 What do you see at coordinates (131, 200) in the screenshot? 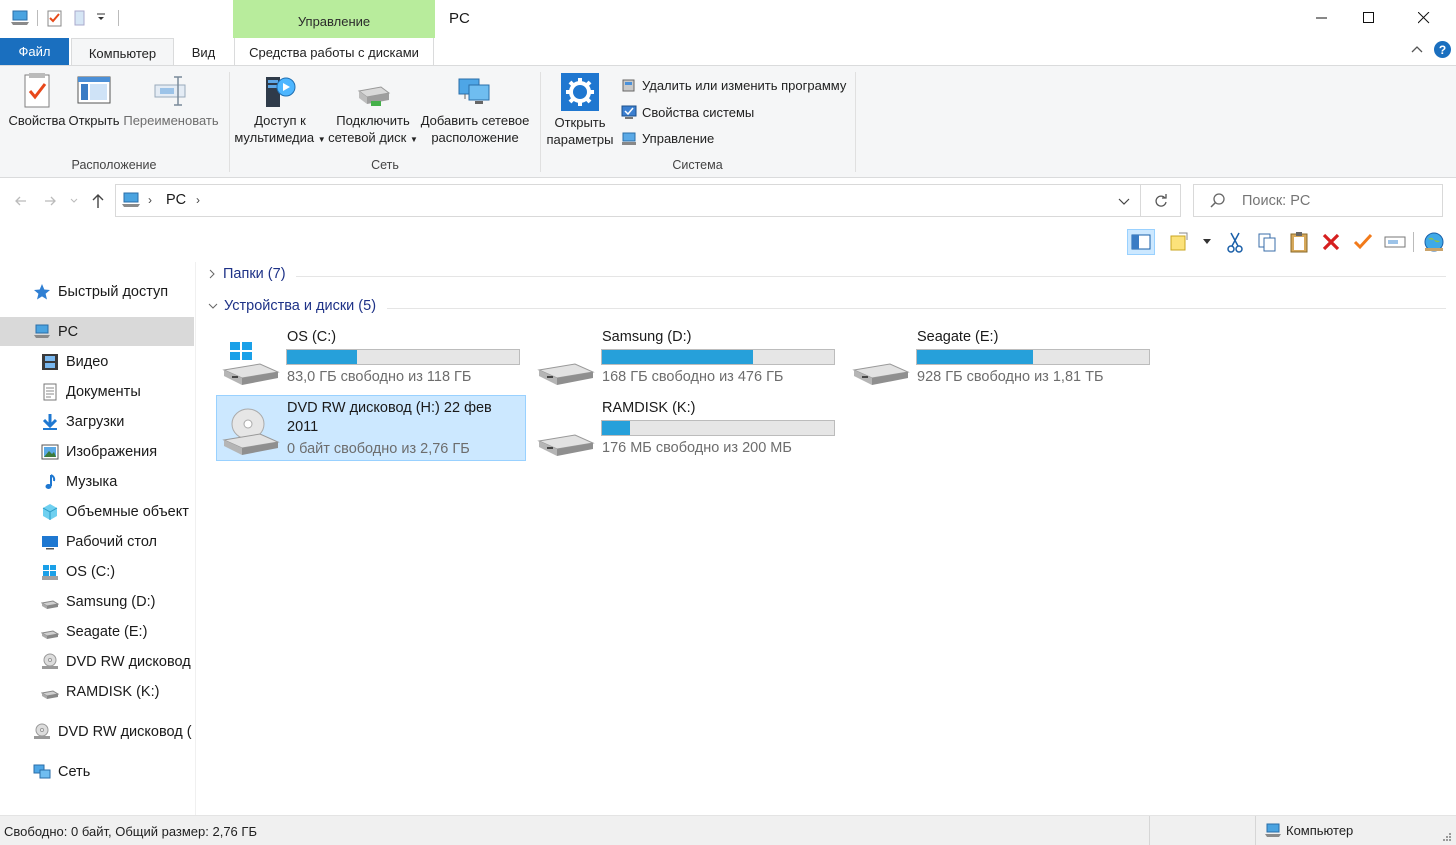
I see `computer-icon` at bounding box center [131, 200].